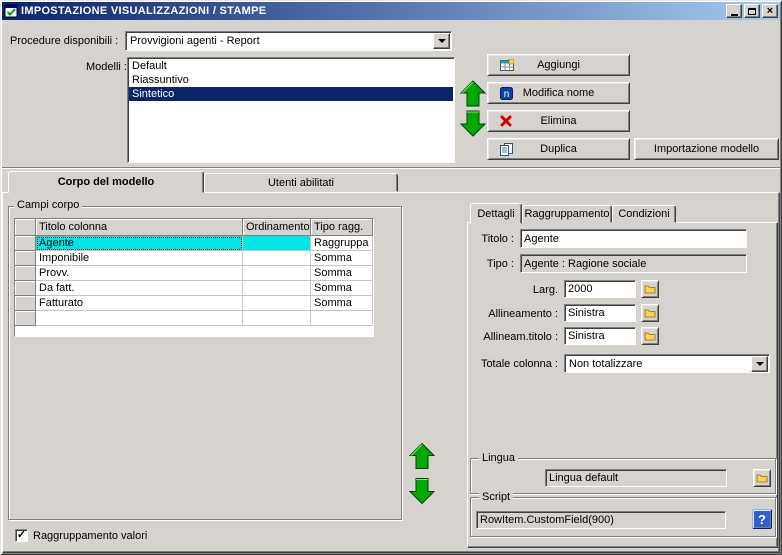 This screenshot has height=555, width=782. I want to click on table-row-empty, so click(194, 318).